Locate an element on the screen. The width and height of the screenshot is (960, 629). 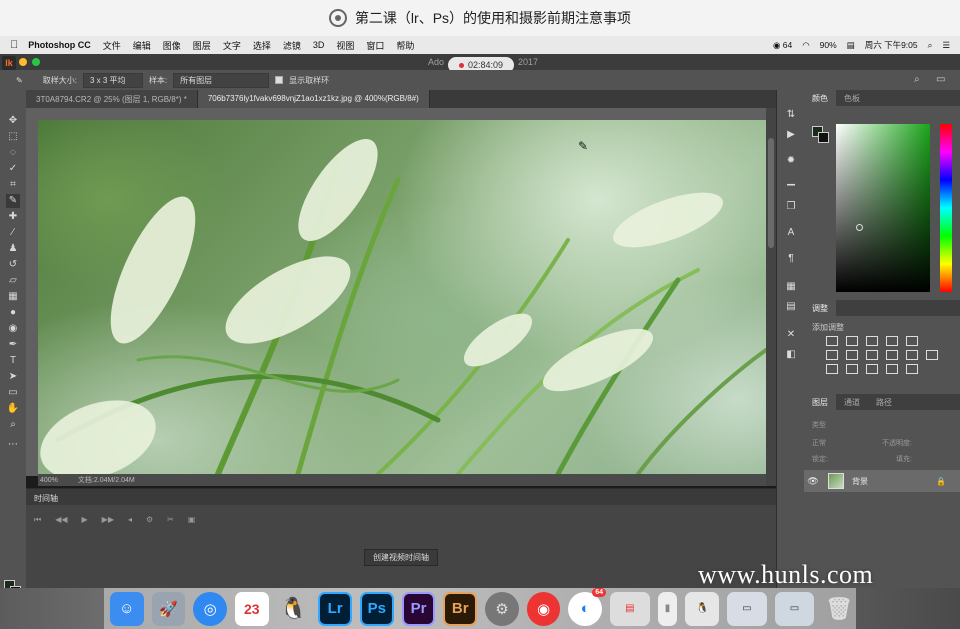
screenshot-thumbnail-icon: ▤ is located at coordinates (630, 608).